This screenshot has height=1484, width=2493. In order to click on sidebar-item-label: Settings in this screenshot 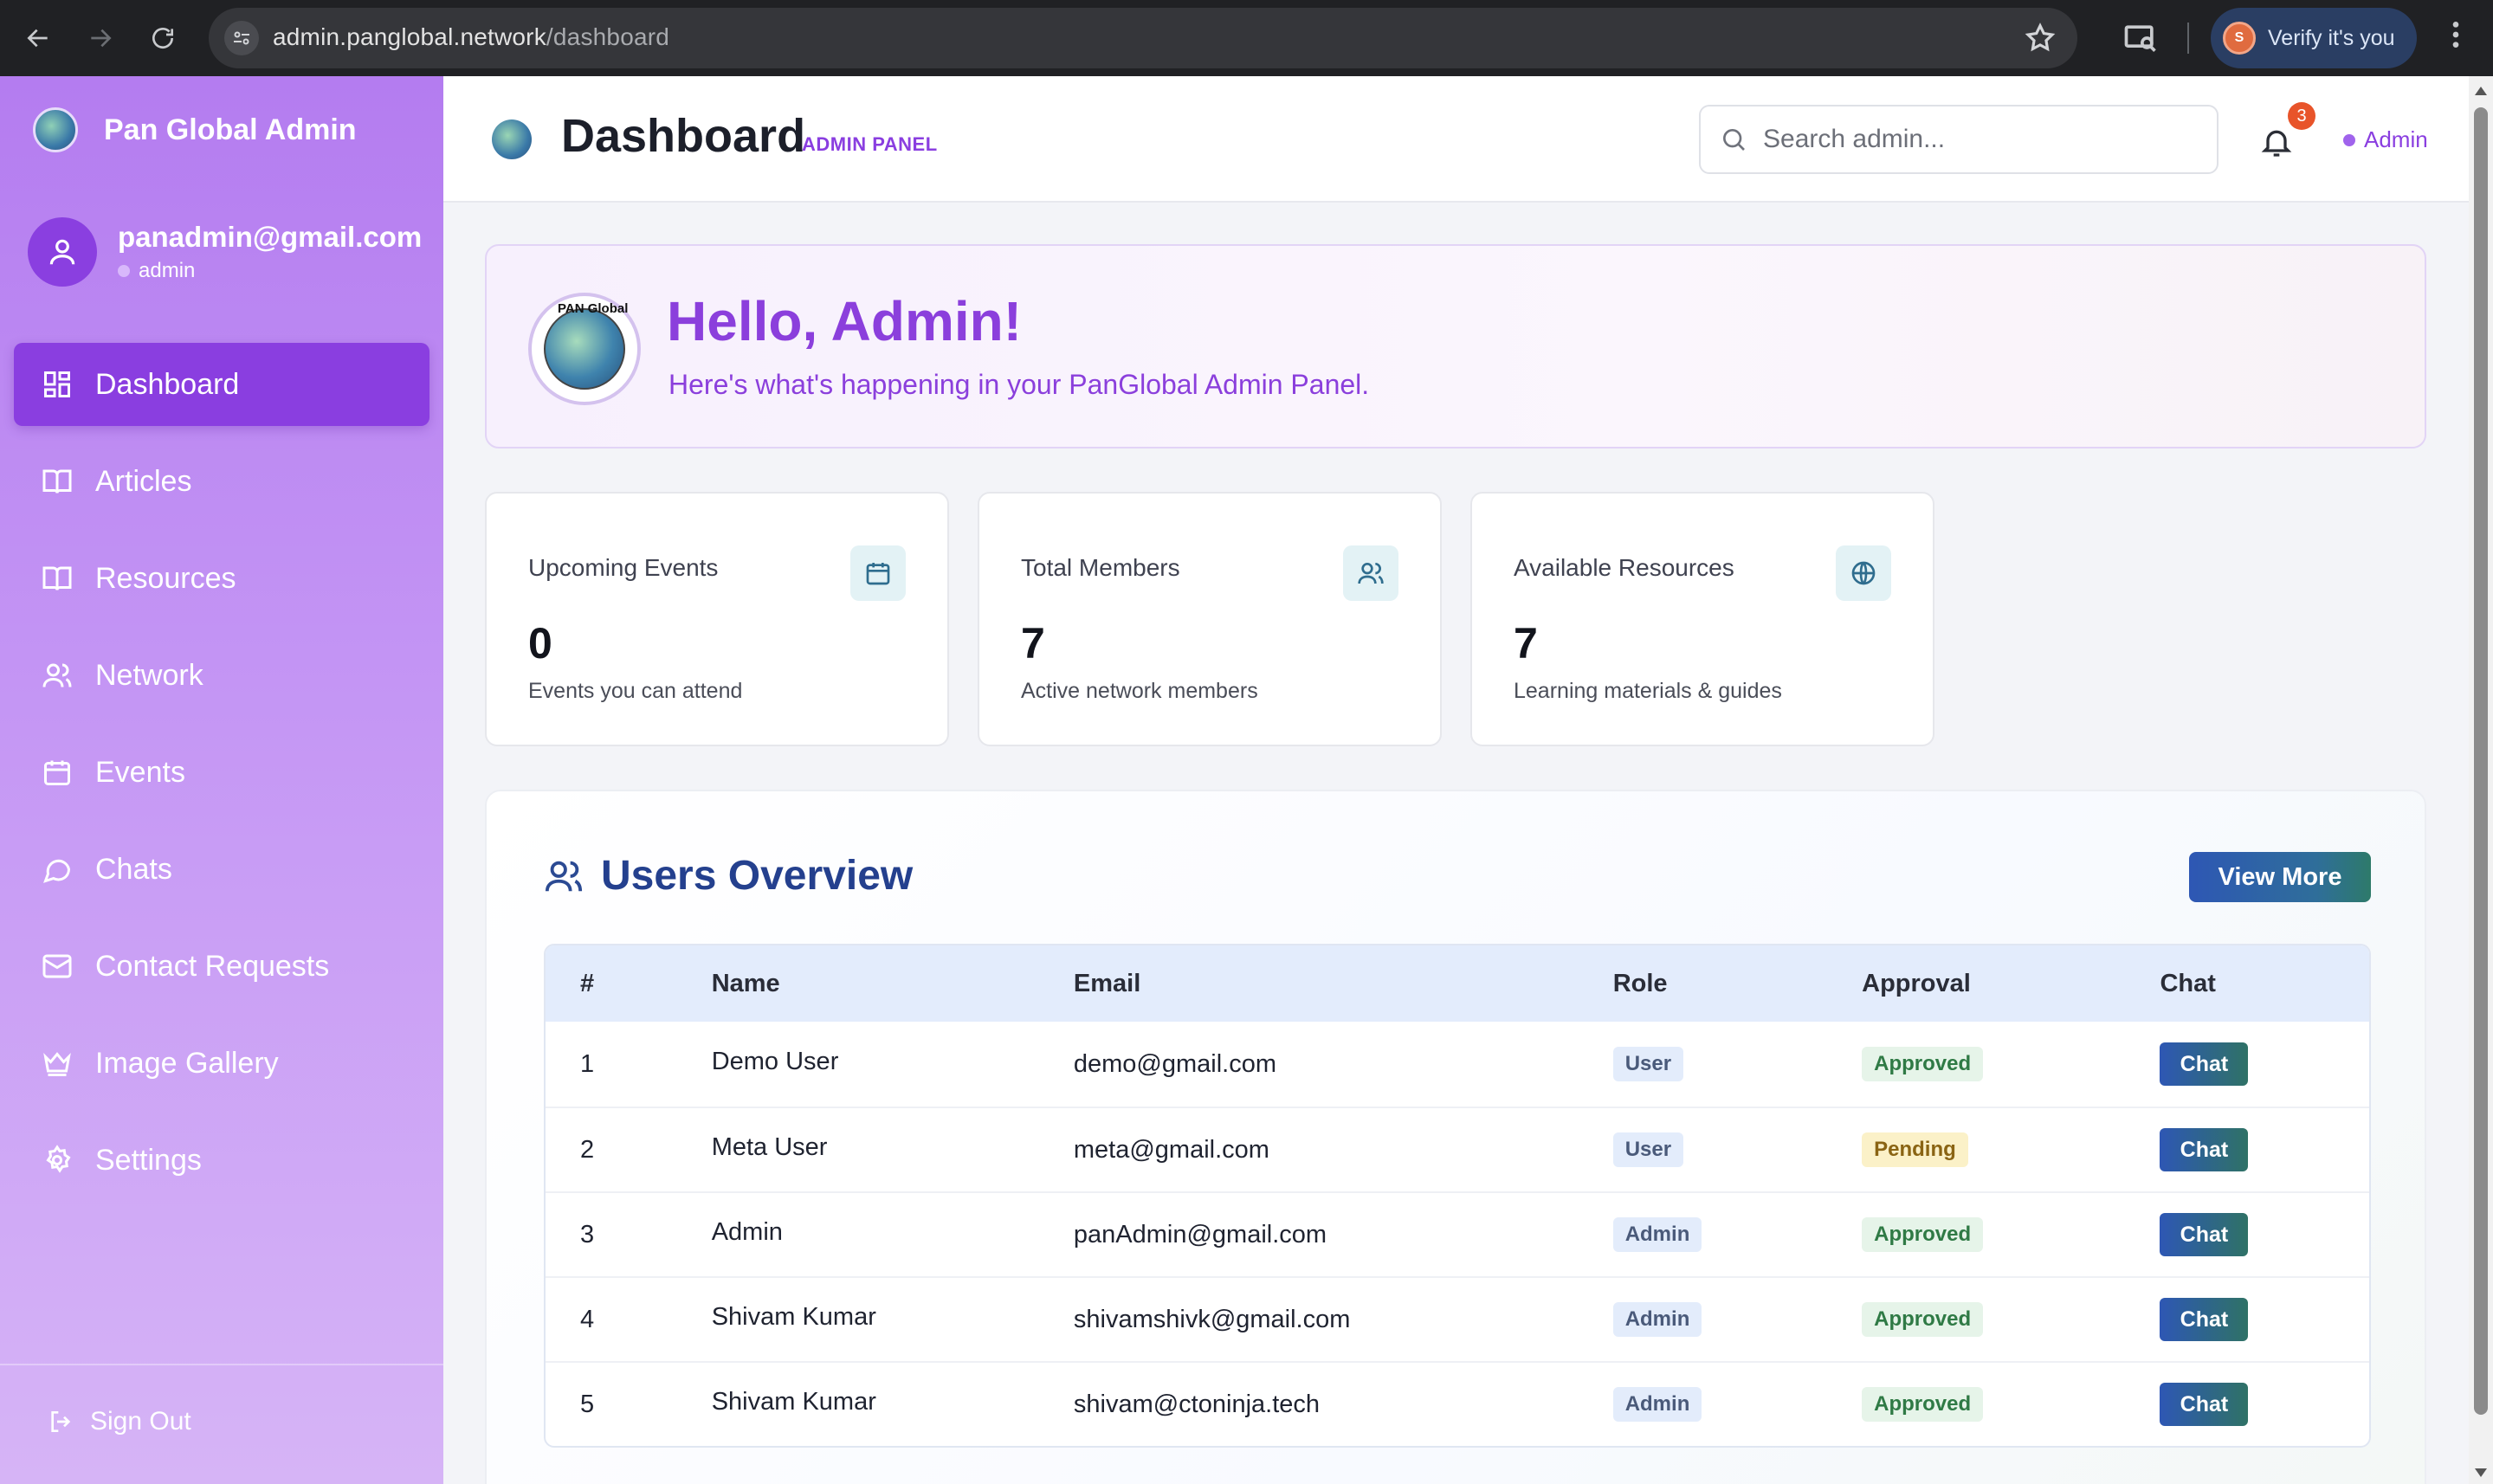, I will do `click(149, 1160)`.